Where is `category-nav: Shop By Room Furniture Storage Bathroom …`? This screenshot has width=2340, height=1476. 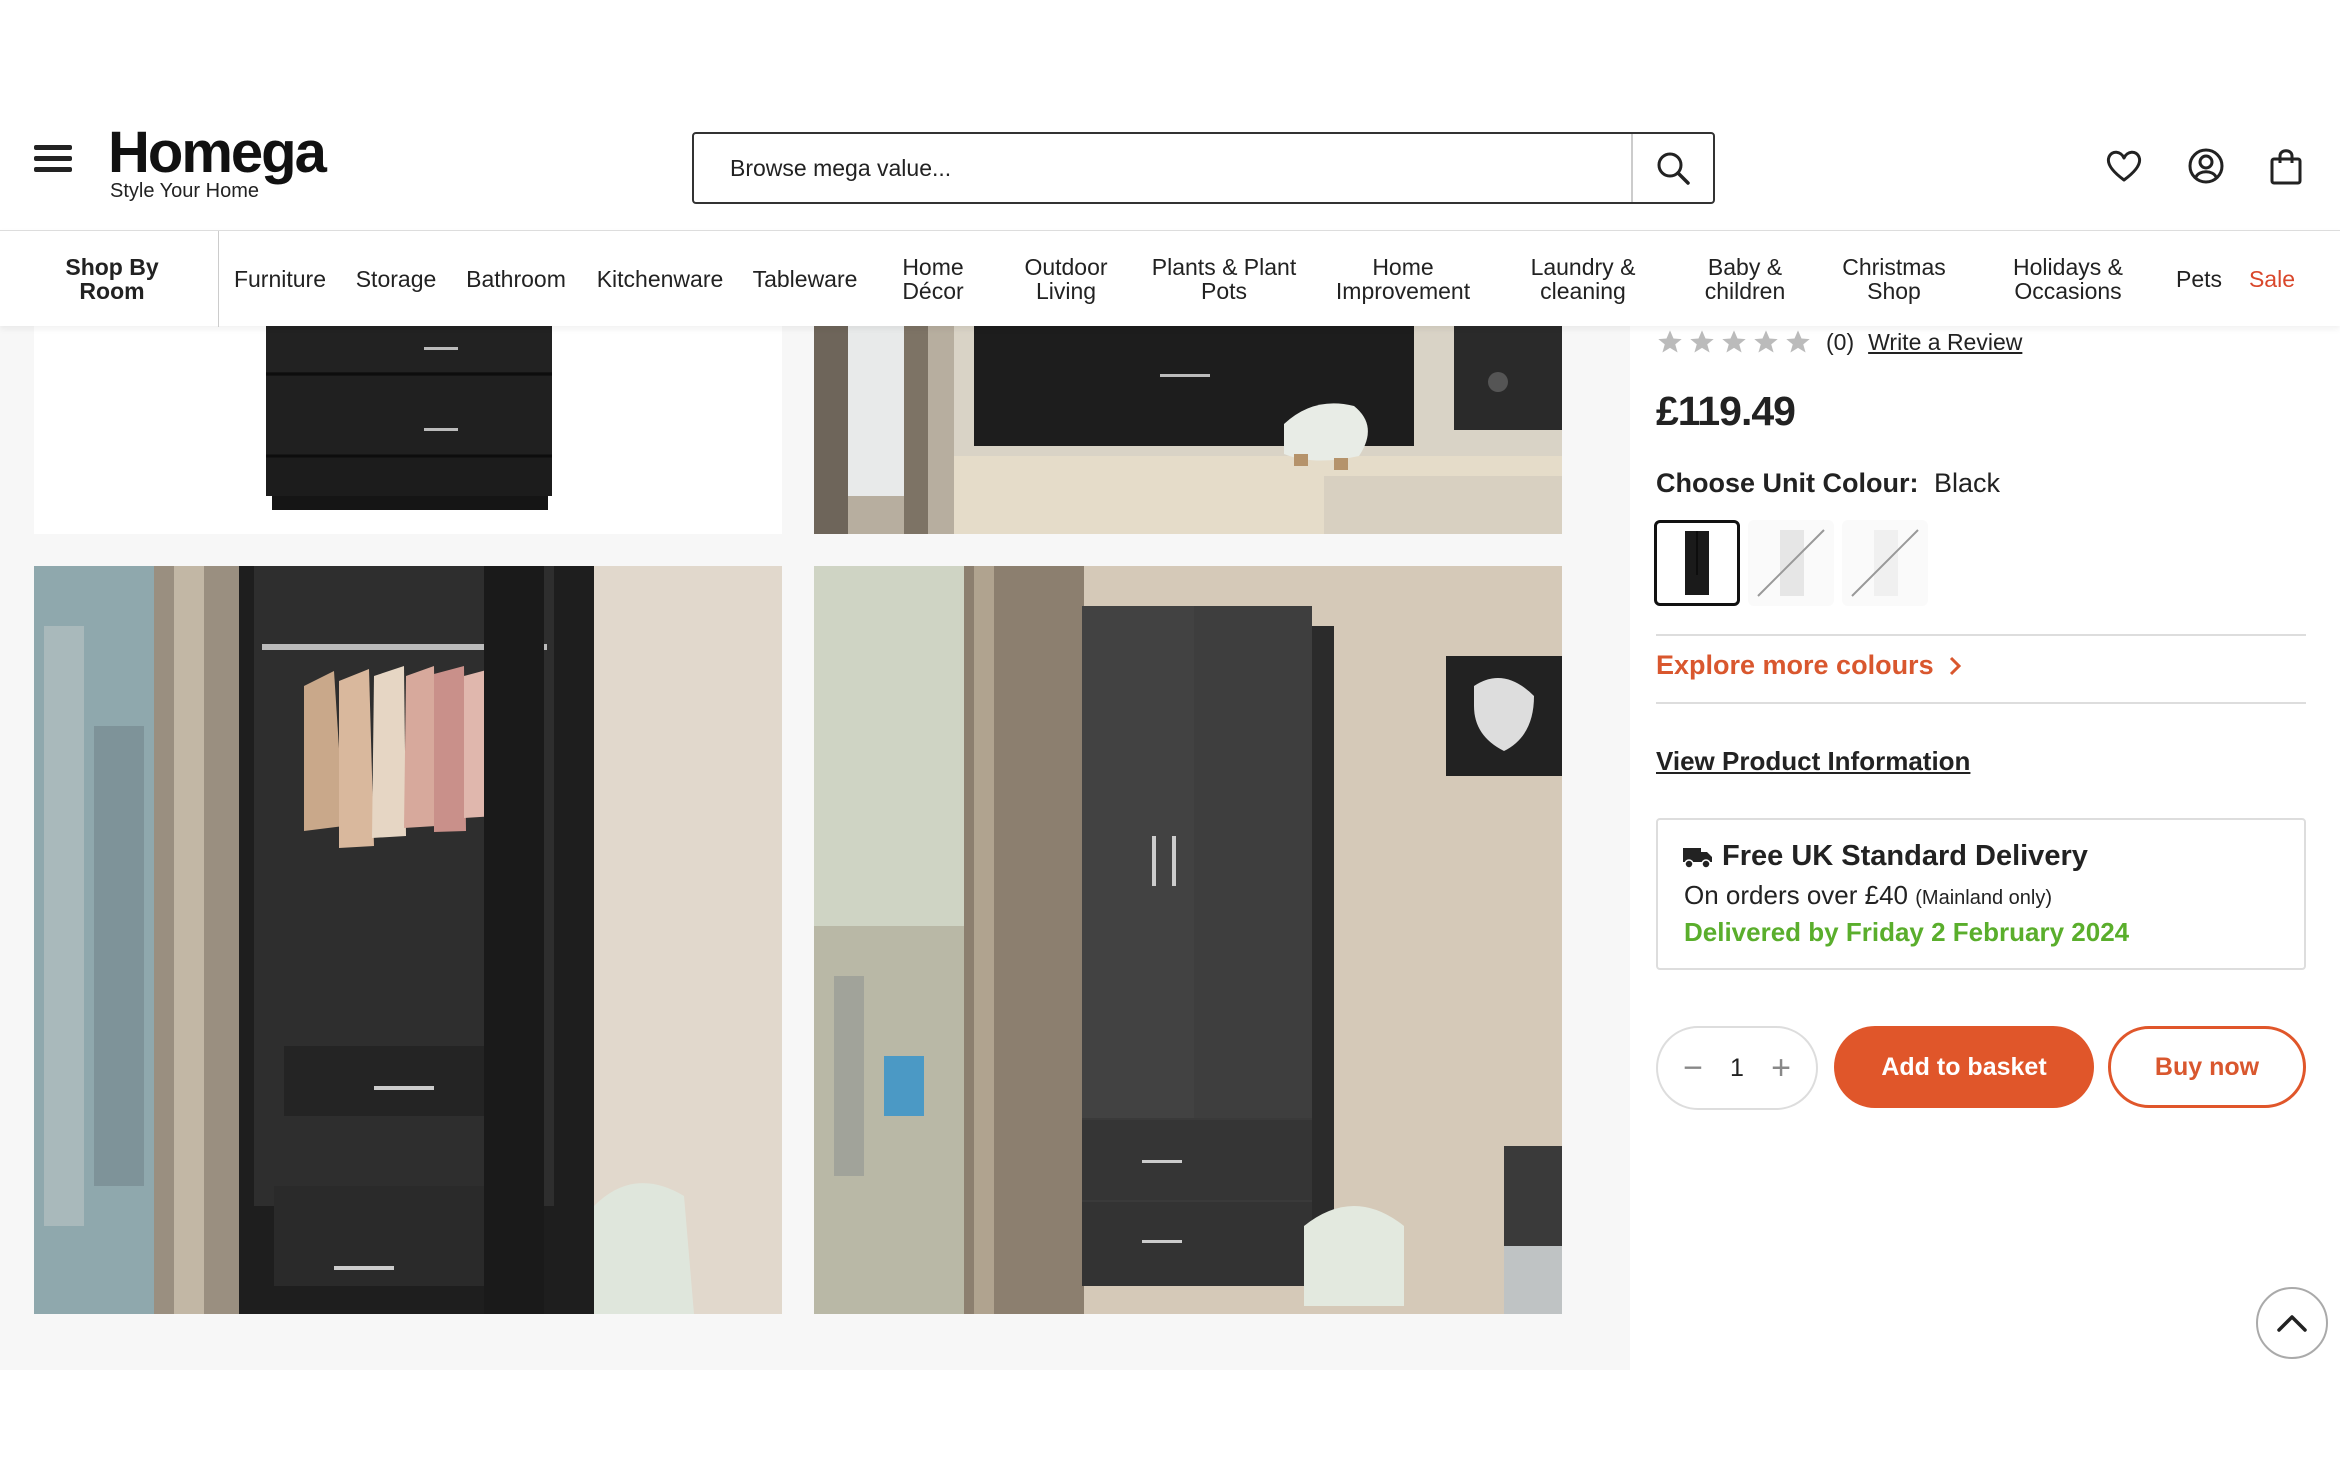 category-nav: Shop By Room Furniture Storage Bathroom … is located at coordinates (1170, 278).